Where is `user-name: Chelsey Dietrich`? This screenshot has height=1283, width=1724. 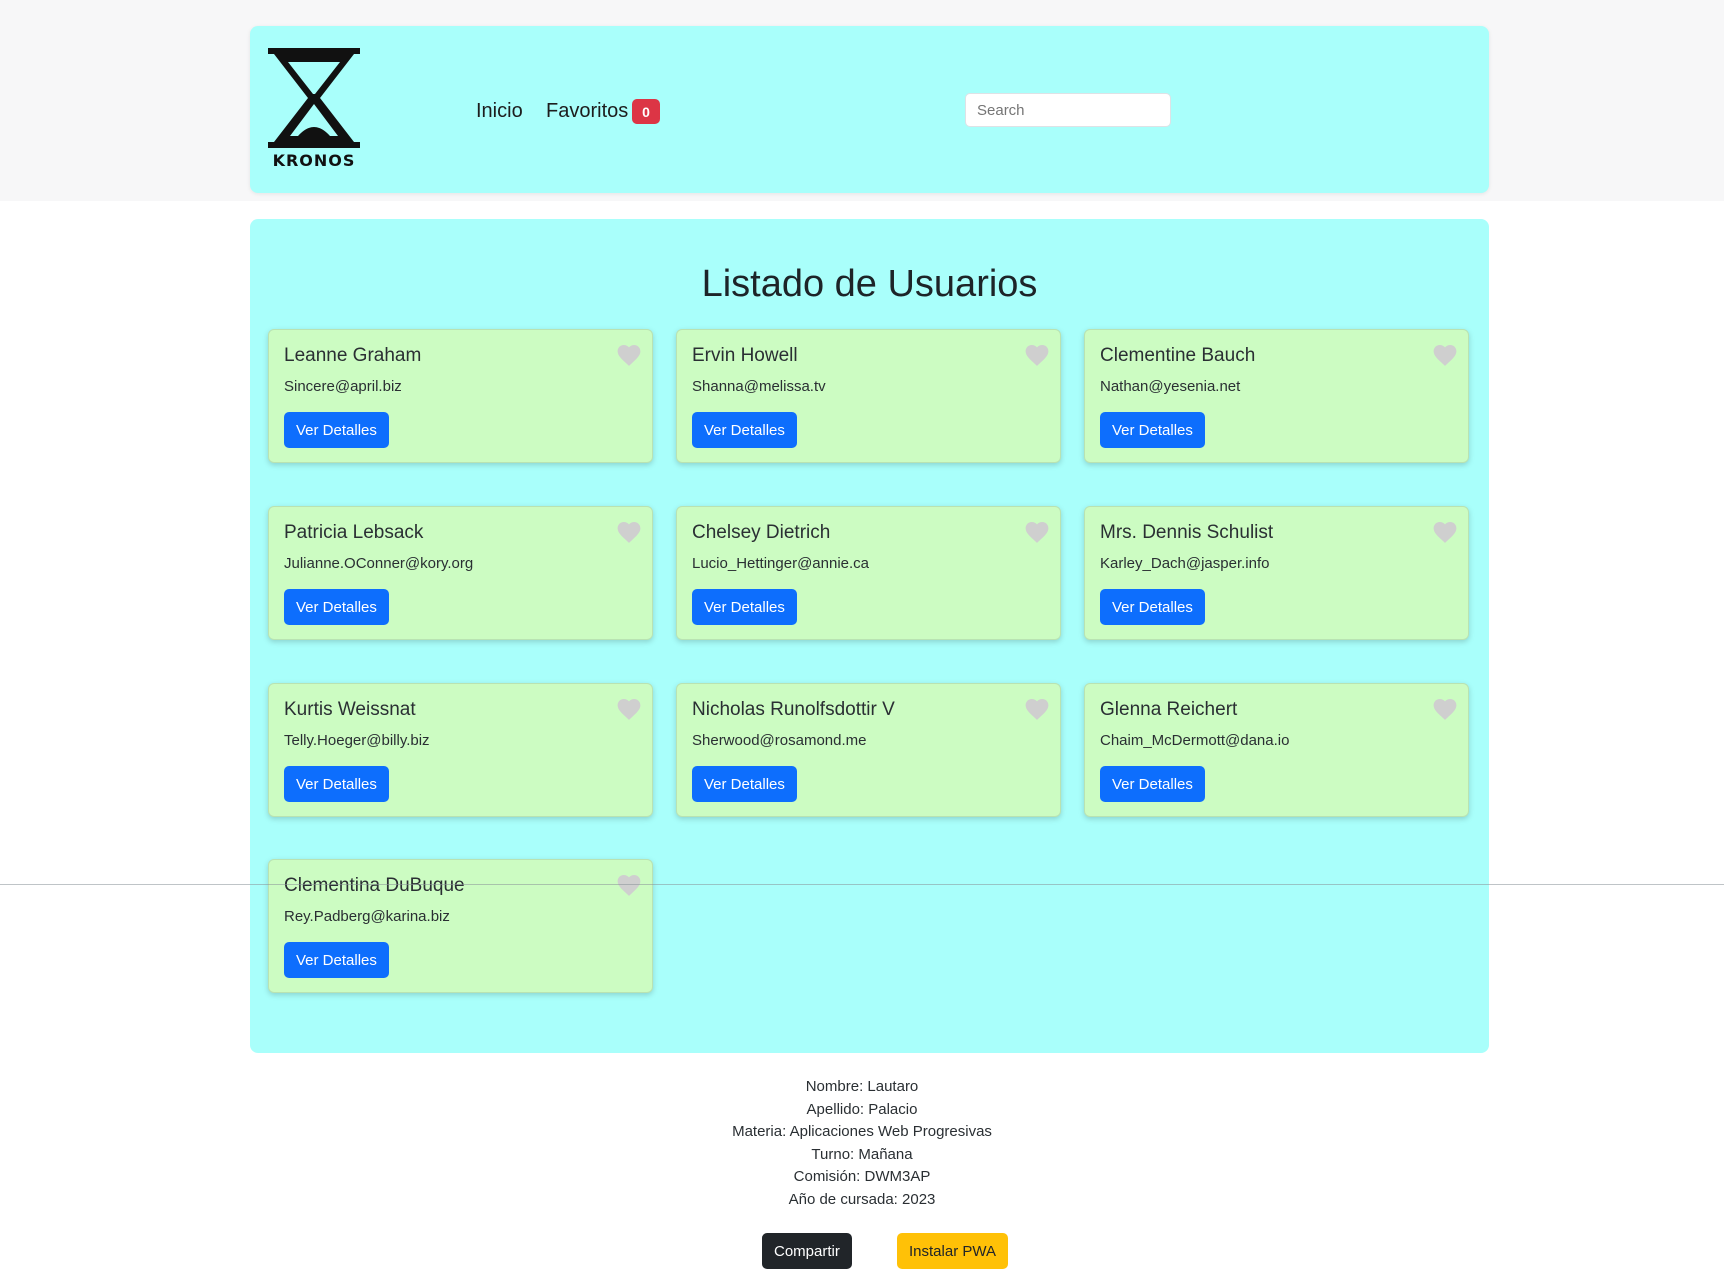
user-name: Chelsey Dietrich is located at coordinates (761, 532).